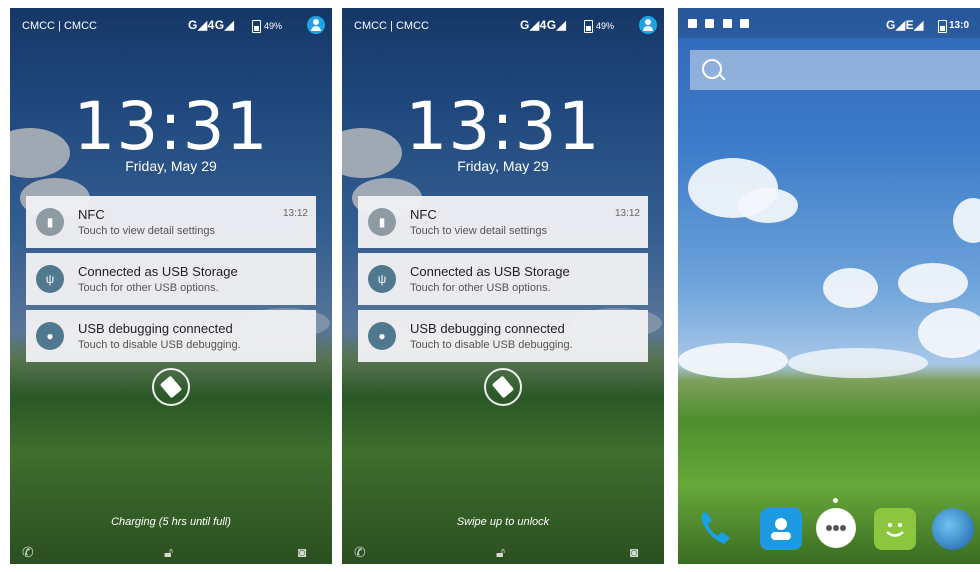 Image resolution: width=980 pixels, height=572 pixels. What do you see at coordinates (835, 500) in the screenshot?
I see `page-indicator` at bounding box center [835, 500].